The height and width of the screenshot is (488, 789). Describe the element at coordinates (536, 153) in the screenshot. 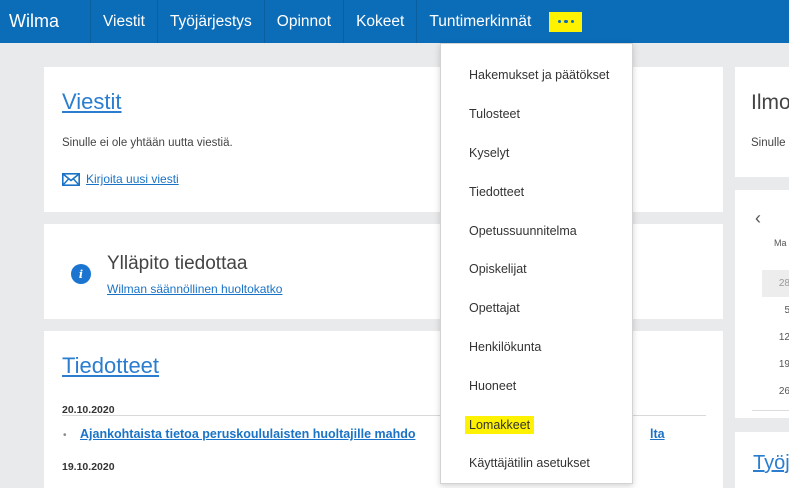

I see `menu-item-kyselyt: Kyselyt` at that location.